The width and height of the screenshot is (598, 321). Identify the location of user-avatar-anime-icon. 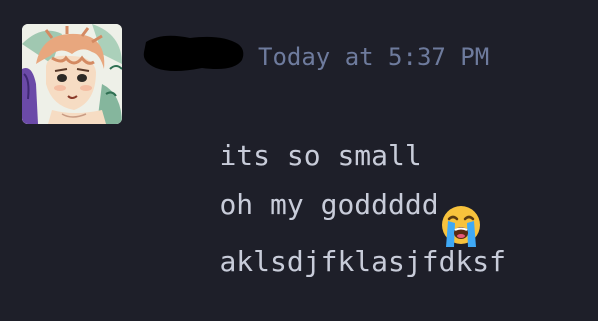
(72, 74).